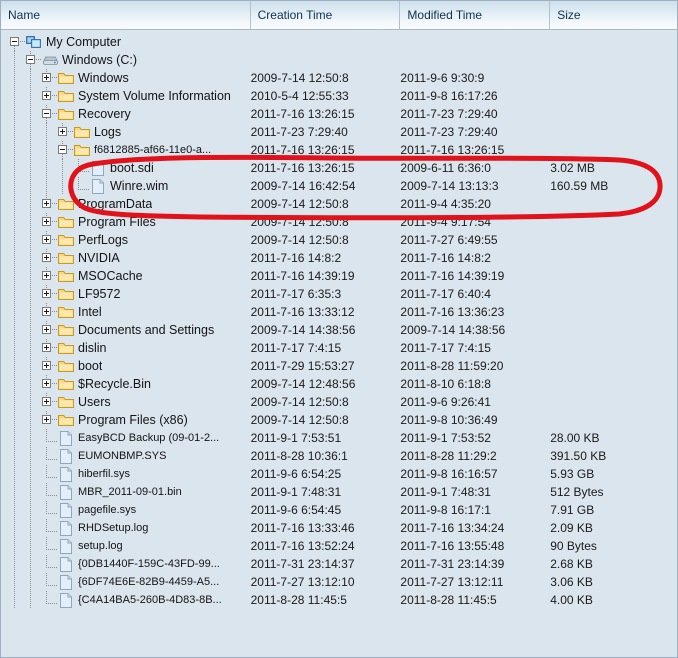 The image size is (678, 658). What do you see at coordinates (339, 258) in the screenshot?
I see `tree-row: NVIDIA 2011-7-16 14:8:2 2011-7-16 14:8:2` at bounding box center [339, 258].